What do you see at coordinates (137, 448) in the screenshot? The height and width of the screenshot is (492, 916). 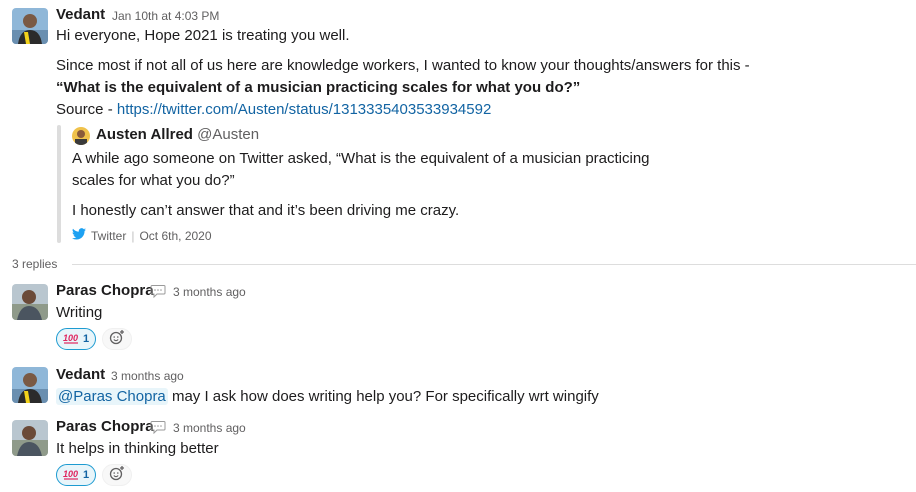 I see `reply-text: It helps in thinking better` at bounding box center [137, 448].